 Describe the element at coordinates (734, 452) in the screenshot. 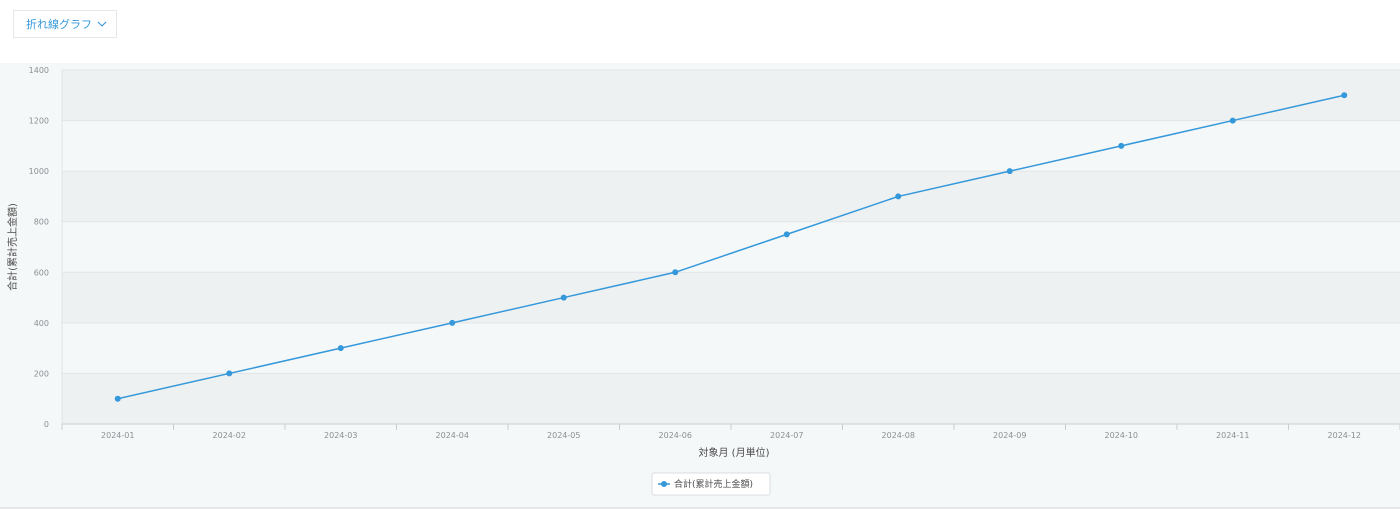

I see `x-axis-title: 対象月 (月単位)` at that location.